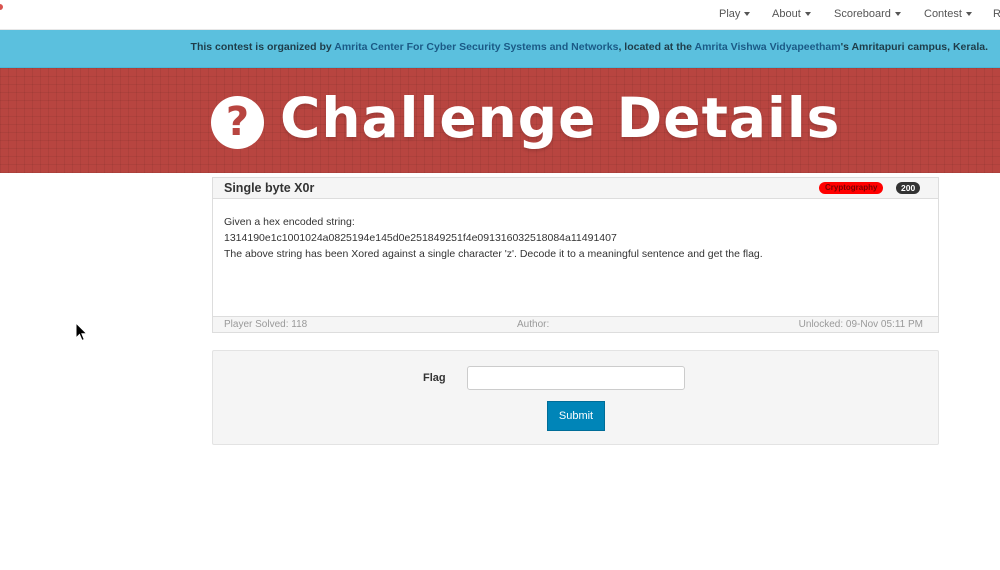 The width and height of the screenshot is (1000, 570). Describe the element at coordinates (860, 324) in the screenshot. I see `unlocked-time: Unlocked: 09-Nov 05:11 PM` at that location.